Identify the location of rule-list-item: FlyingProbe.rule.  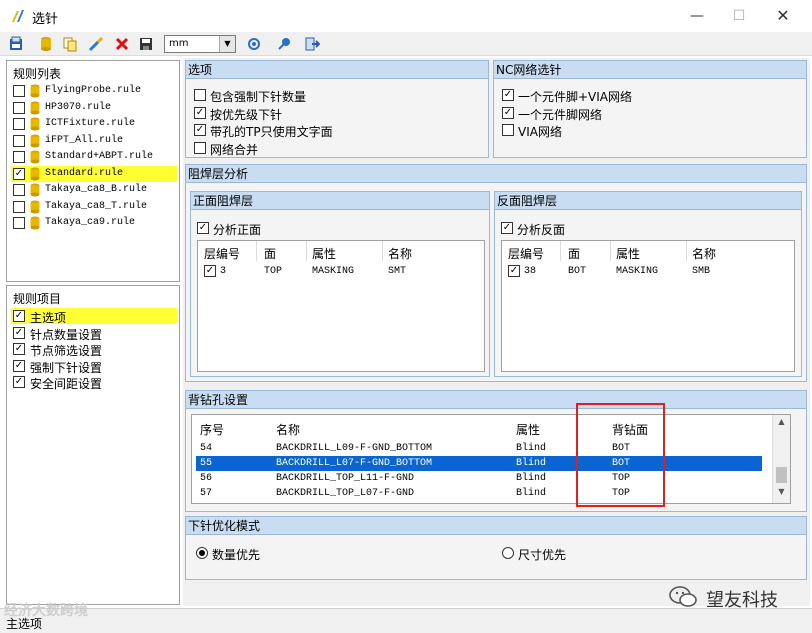
(94, 91).